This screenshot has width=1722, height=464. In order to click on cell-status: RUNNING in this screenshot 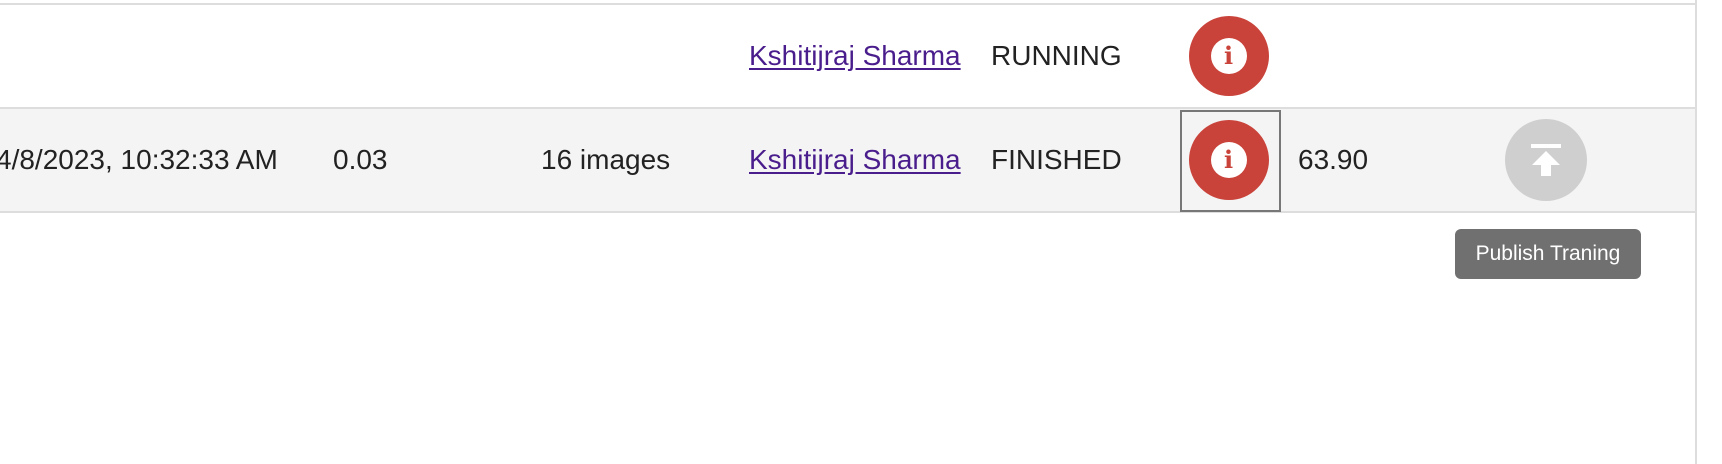, I will do `click(1056, 55)`.